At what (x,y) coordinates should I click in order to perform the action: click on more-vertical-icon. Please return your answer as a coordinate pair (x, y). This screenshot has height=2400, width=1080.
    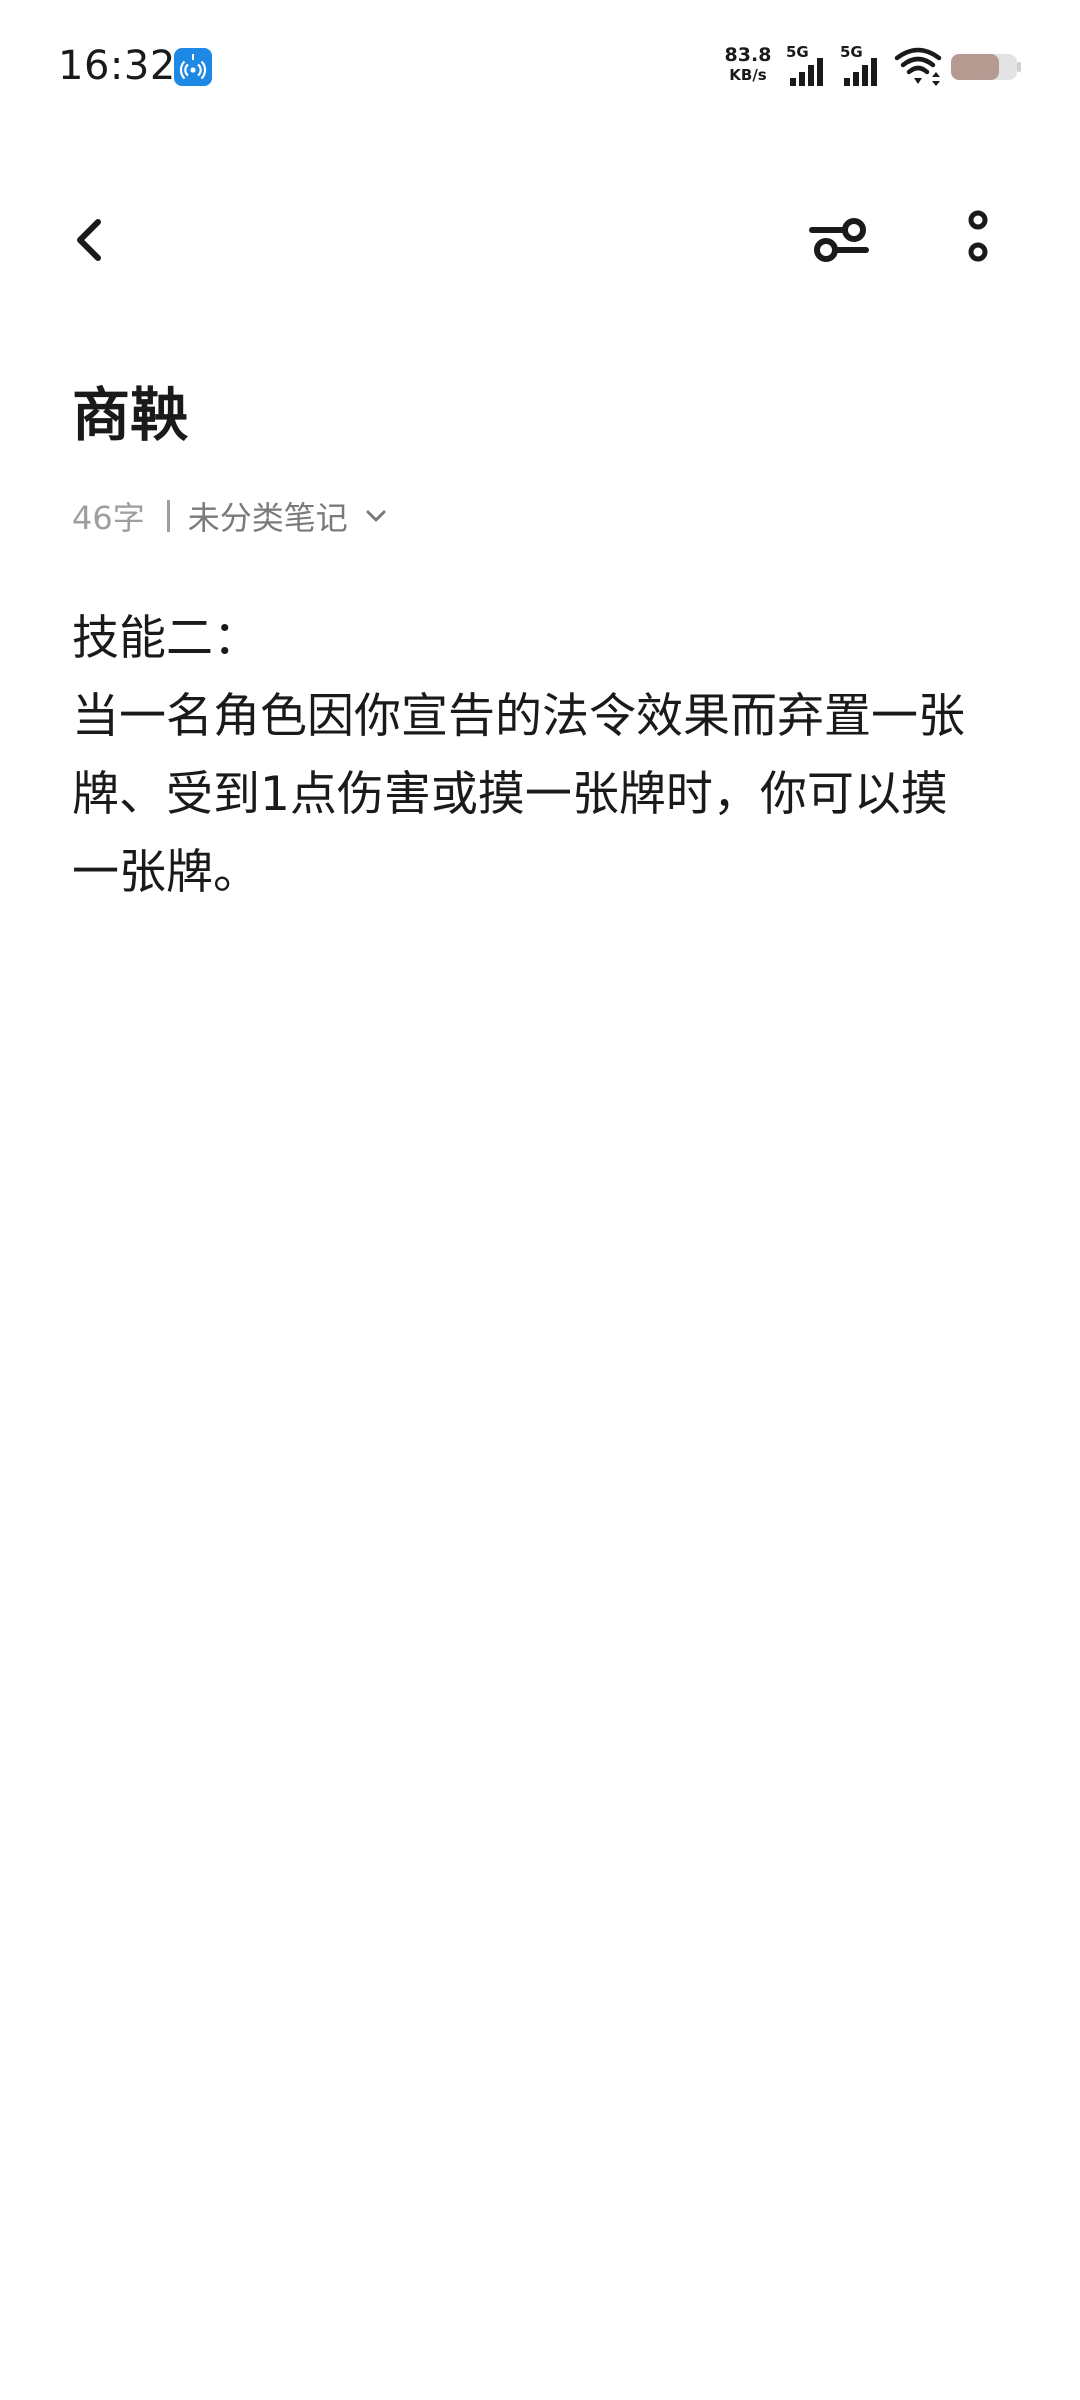
    Looking at the image, I should click on (978, 236).